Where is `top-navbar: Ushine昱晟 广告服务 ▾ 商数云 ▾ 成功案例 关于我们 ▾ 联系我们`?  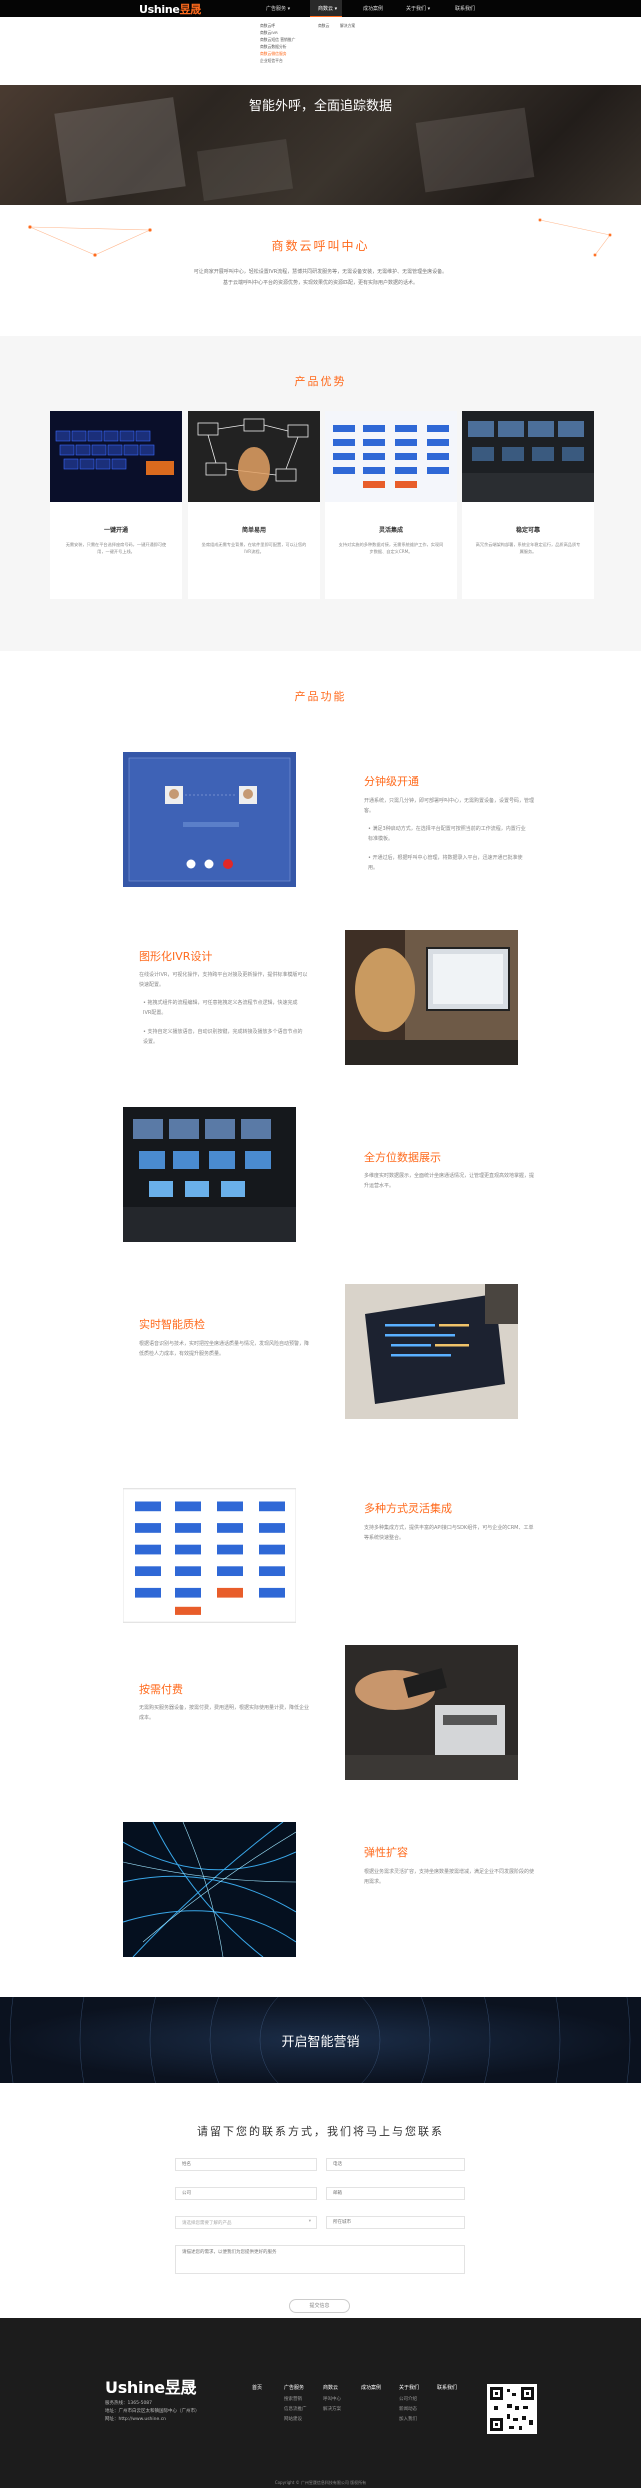
top-navbar: Ushine昱晟 广告服务 ▾ 商数云 ▾ 成功案例 关于我们 ▾ 联系我们 is located at coordinates (320, 8).